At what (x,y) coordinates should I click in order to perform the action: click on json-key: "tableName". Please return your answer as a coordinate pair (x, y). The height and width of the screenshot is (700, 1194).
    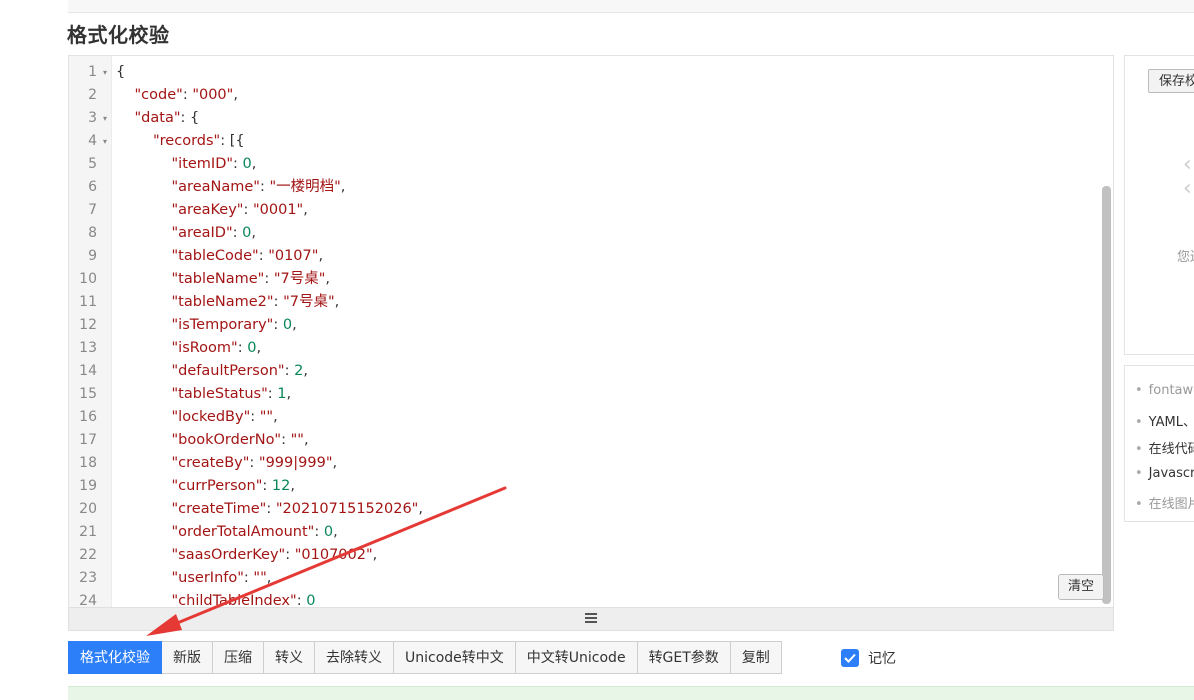
    Looking at the image, I should click on (218, 279).